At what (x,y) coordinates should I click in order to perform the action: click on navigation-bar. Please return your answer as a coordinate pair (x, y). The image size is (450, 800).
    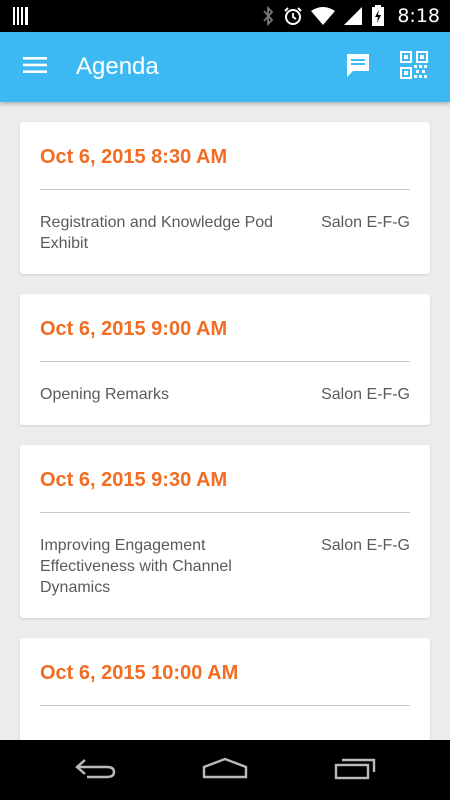
    Looking at the image, I should click on (225, 770).